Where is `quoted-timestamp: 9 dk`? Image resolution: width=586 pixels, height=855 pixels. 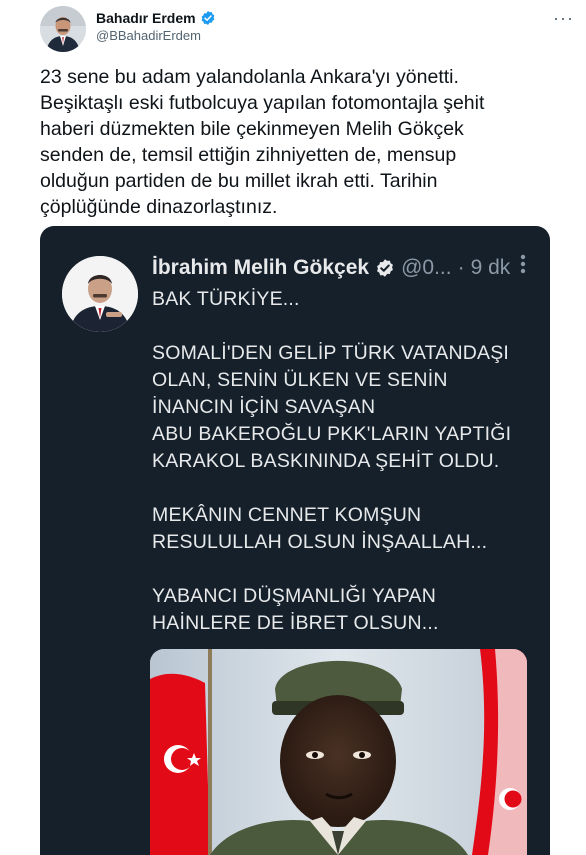
quoted-timestamp: 9 dk is located at coordinates (490, 267).